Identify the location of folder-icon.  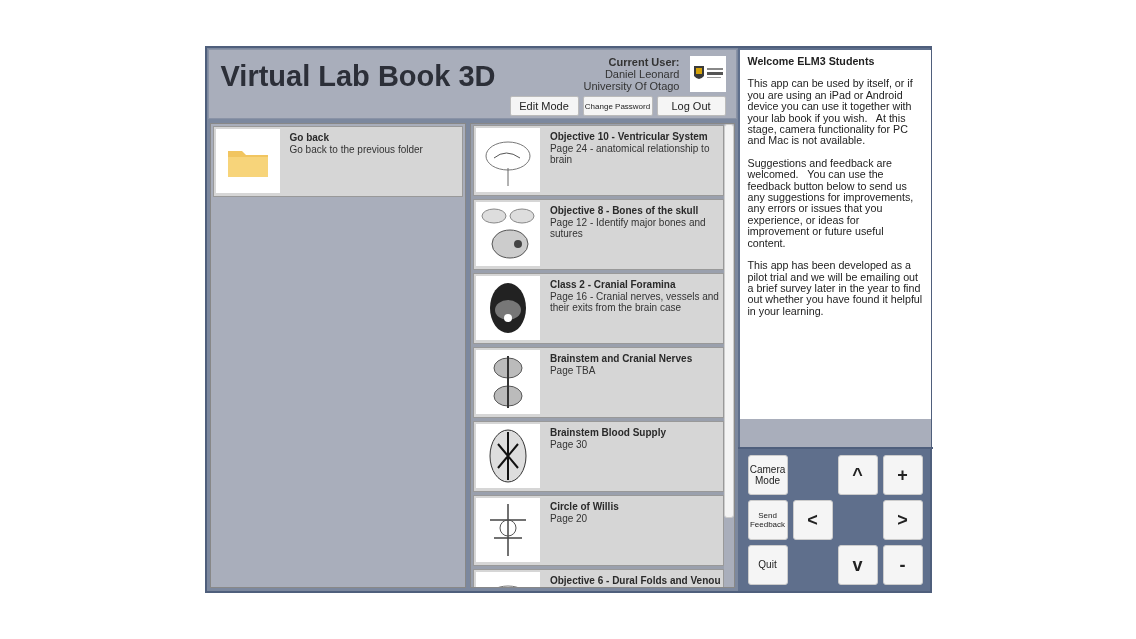
(247, 161).